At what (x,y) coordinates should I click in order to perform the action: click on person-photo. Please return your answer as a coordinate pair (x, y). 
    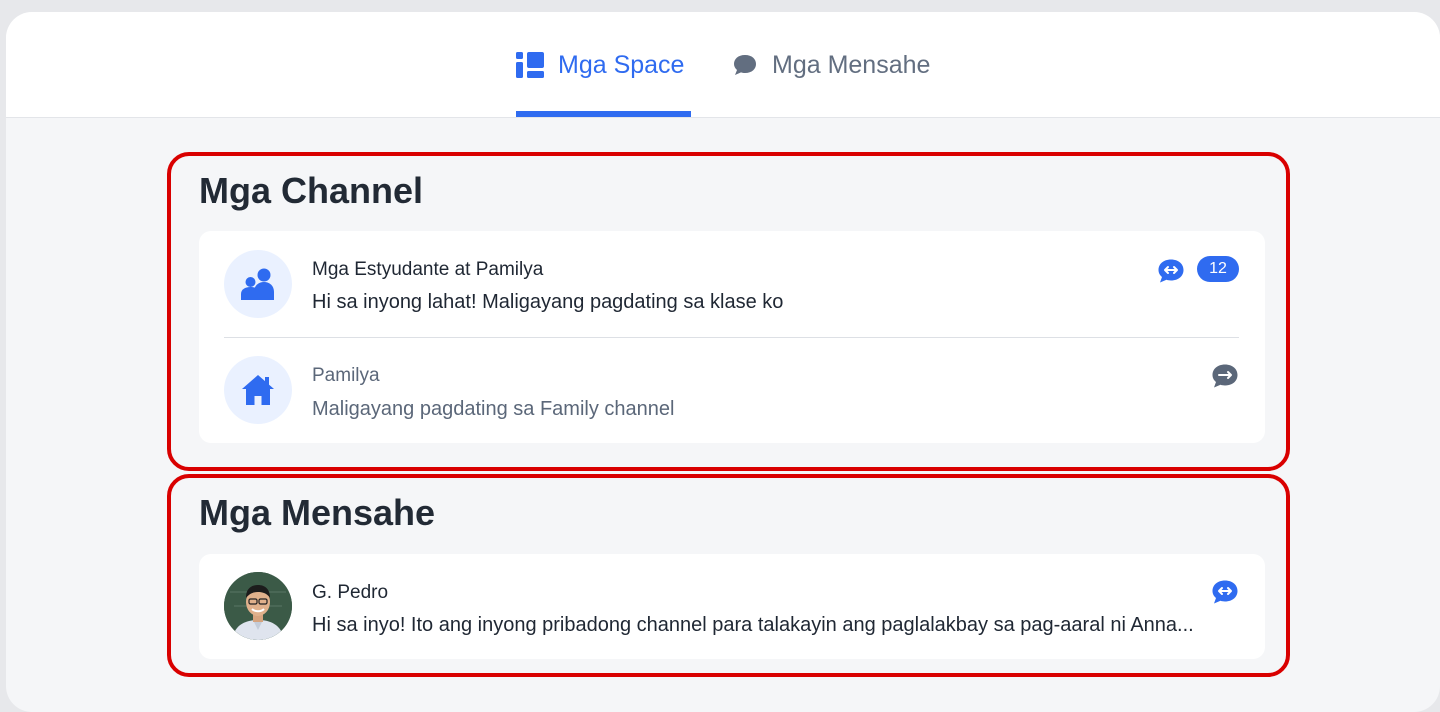
    Looking at the image, I should click on (258, 606).